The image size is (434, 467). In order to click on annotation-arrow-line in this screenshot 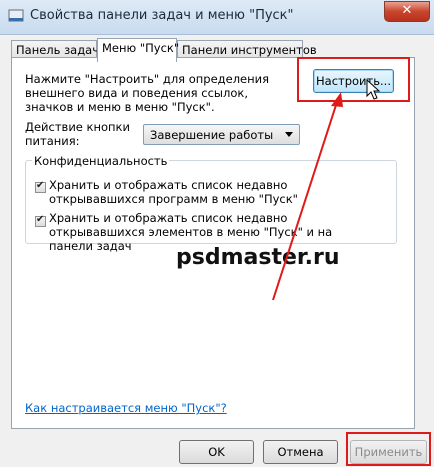, I will do `click(305, 201)`.